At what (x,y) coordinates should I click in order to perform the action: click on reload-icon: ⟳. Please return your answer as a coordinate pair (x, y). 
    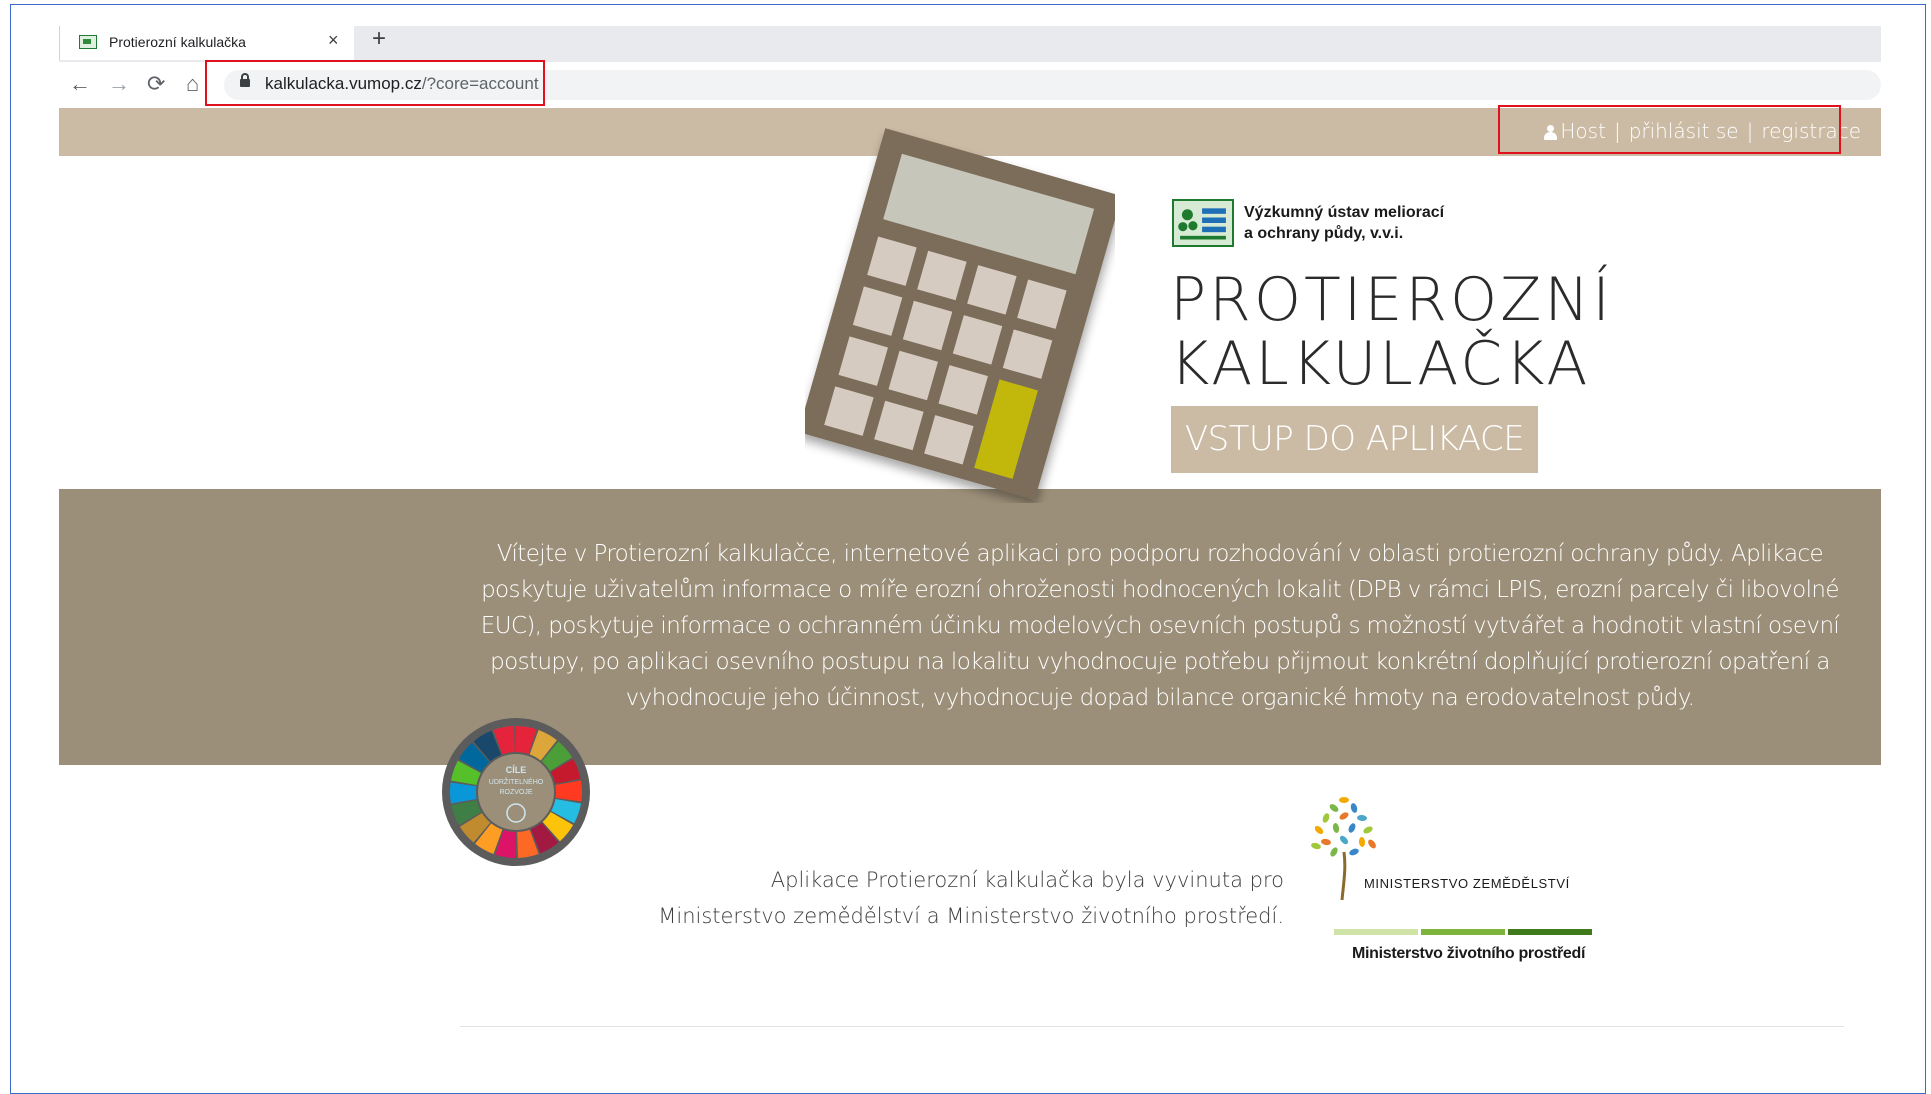
    Looking at the image, I should click on (156, 84).